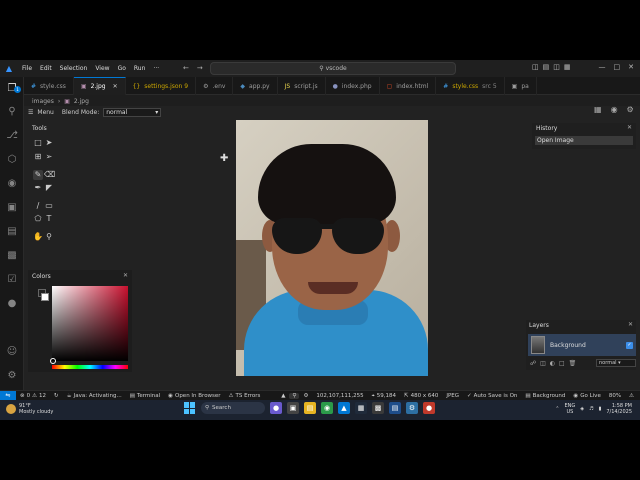  Describe the element at coordinates (8, 395) in the screenshot. I see `remote-indicator-icon: ⇋` at that location.